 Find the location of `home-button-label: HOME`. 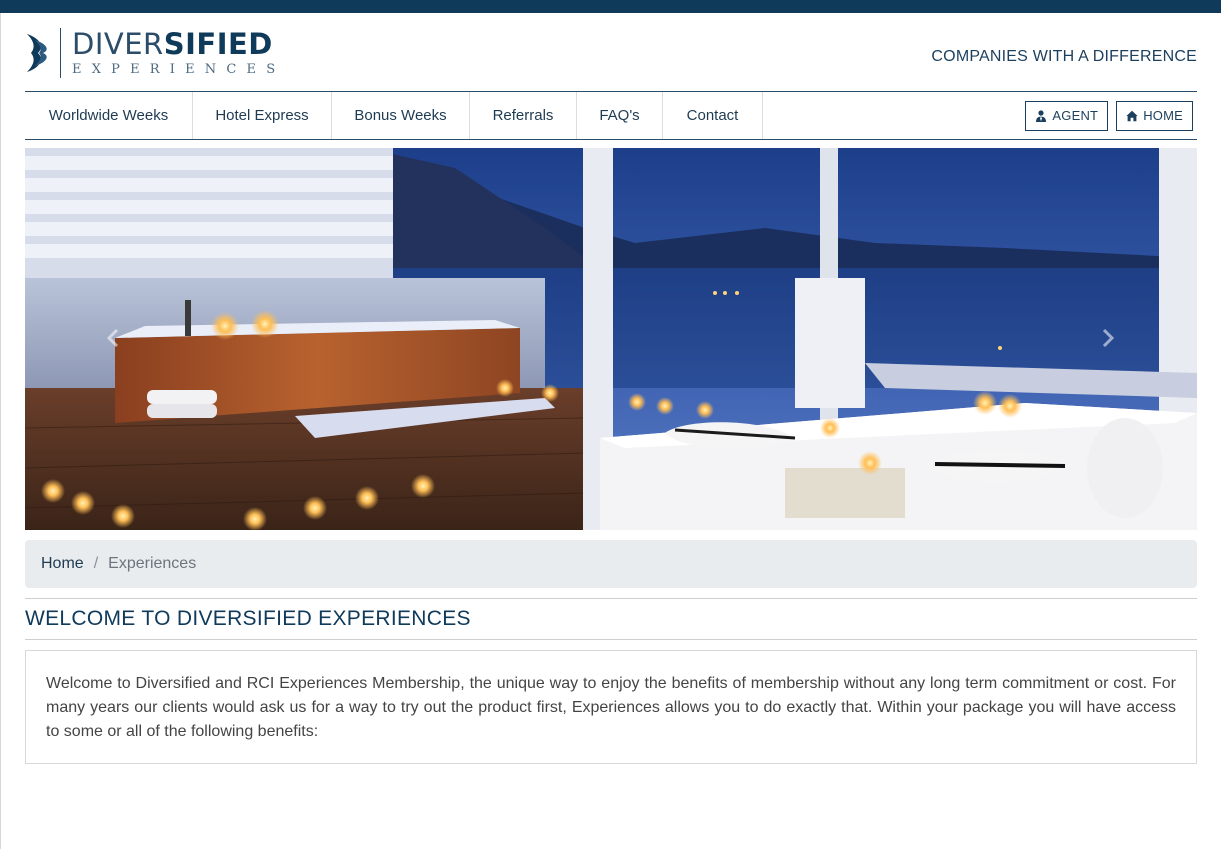

home-button-label: HOME is located at coordinates (1163, 115).